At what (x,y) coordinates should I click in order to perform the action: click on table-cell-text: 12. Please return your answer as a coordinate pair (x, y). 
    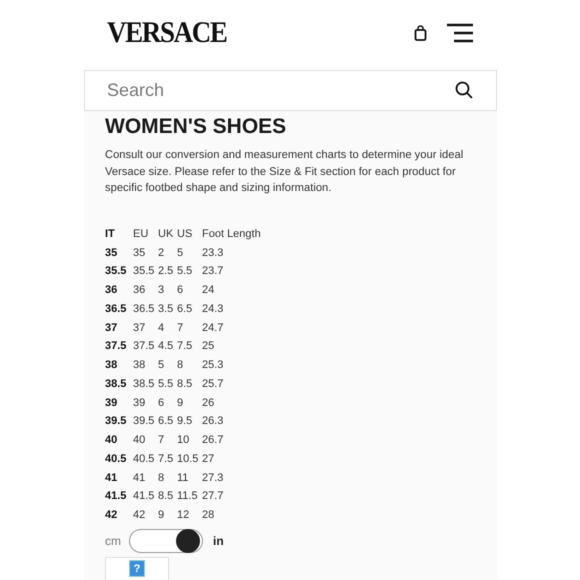
    Looking at the image, I should click on (183, 515).